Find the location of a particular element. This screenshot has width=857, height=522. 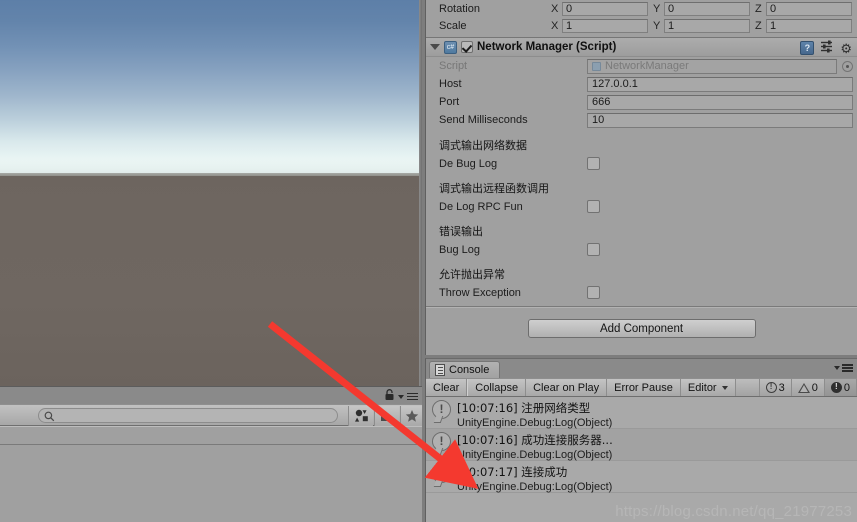

filter-by-label-icon is located at coordinates (386, 416).